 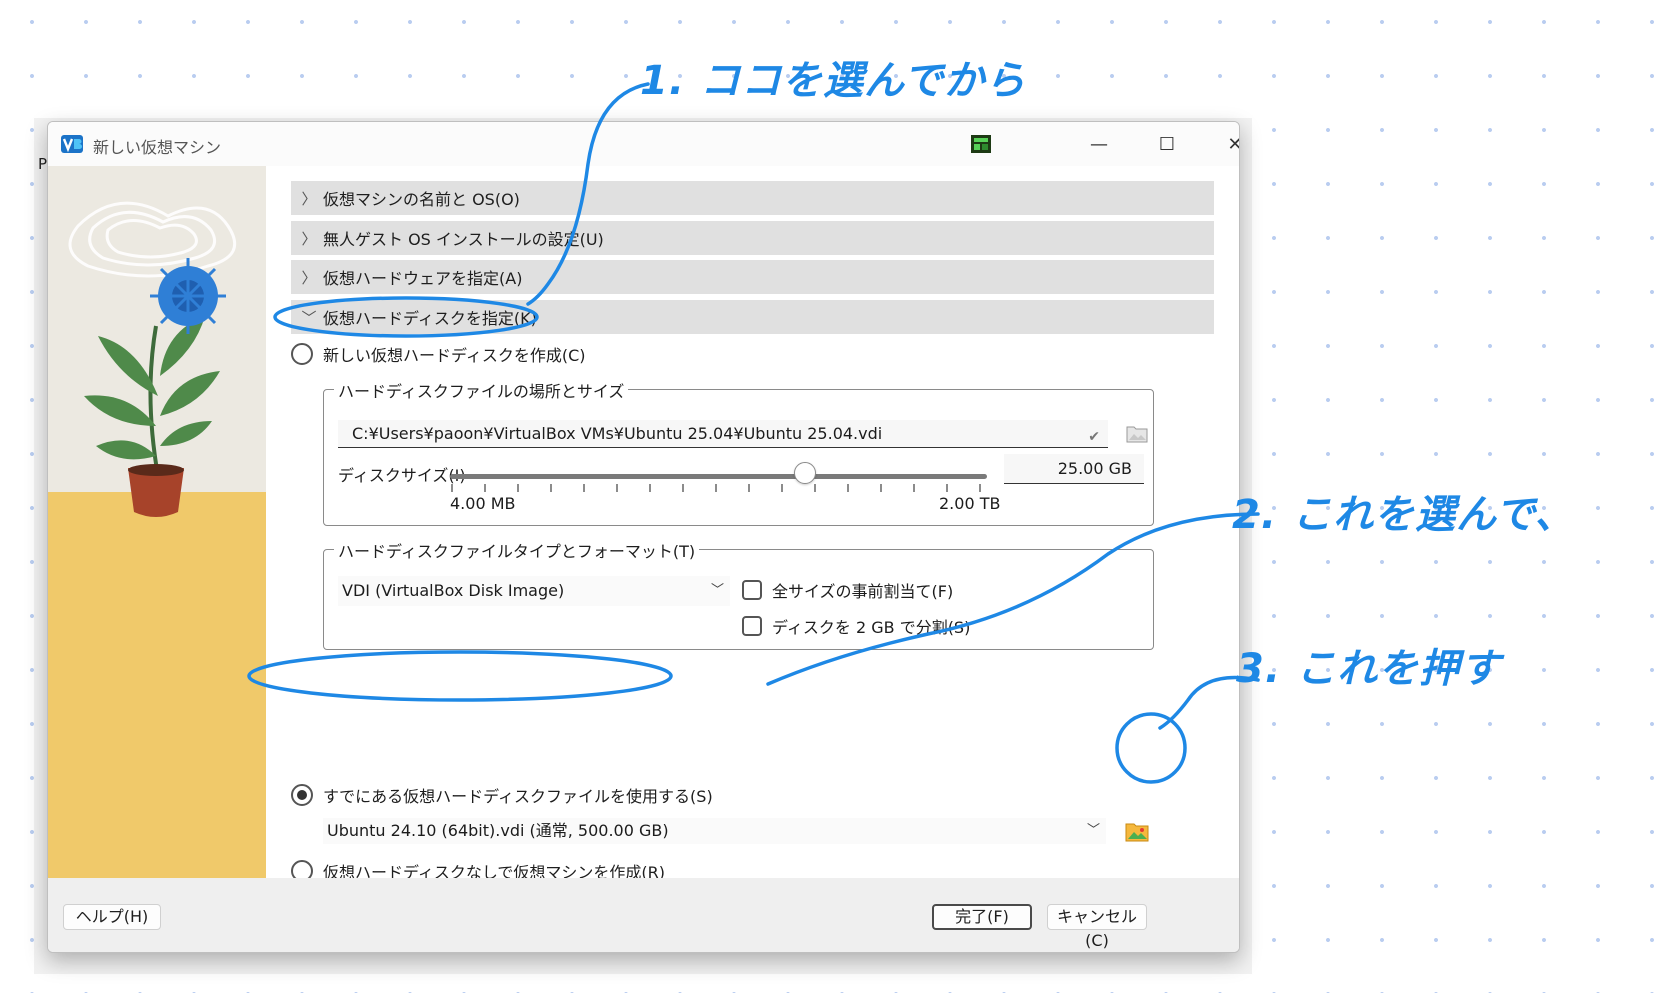 I want to click on minimize-button: —, so click(x=1099, y=144).